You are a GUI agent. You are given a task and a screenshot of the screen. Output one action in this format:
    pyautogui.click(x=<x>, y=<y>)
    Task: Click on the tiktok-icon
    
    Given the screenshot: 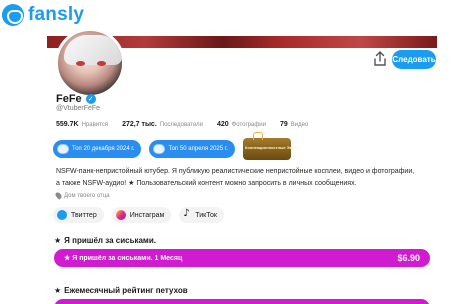 What is the action you would take?
    pyautogui.click(x=187, y=214)
    